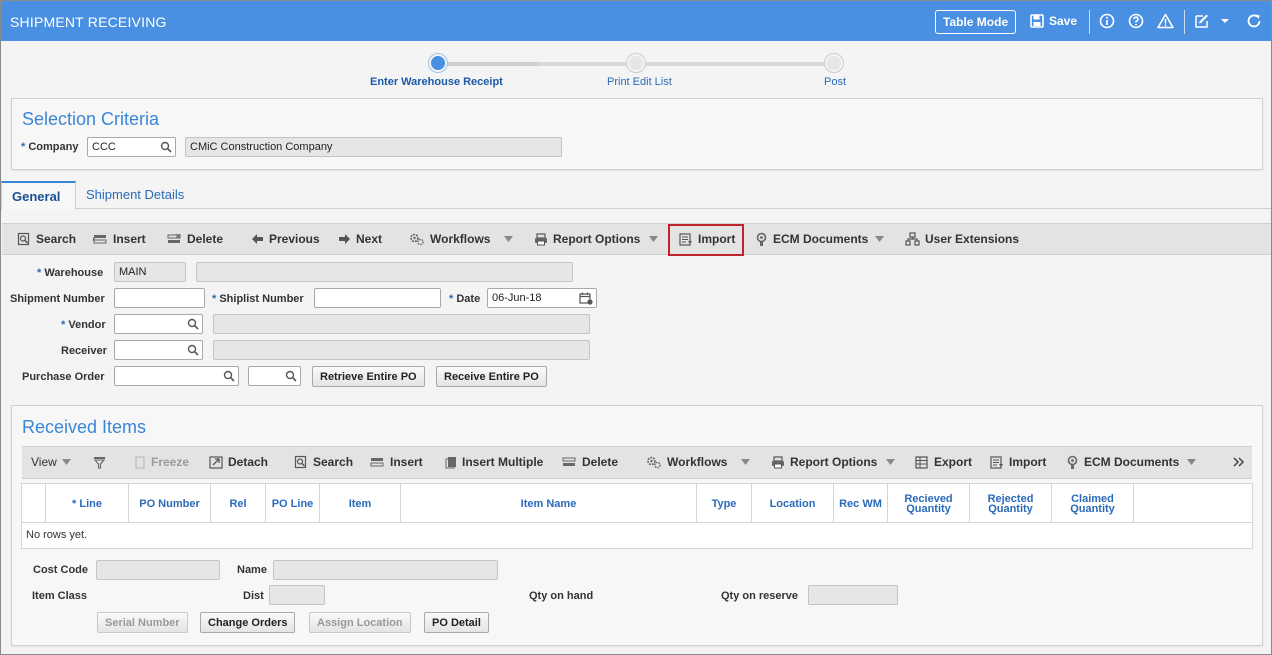 This screenshot has height=655, width=1272. What do you see at coordinates (1254, 21) in the screenshot?
I see `refresh-icon` at bounding box center [1254, 21].